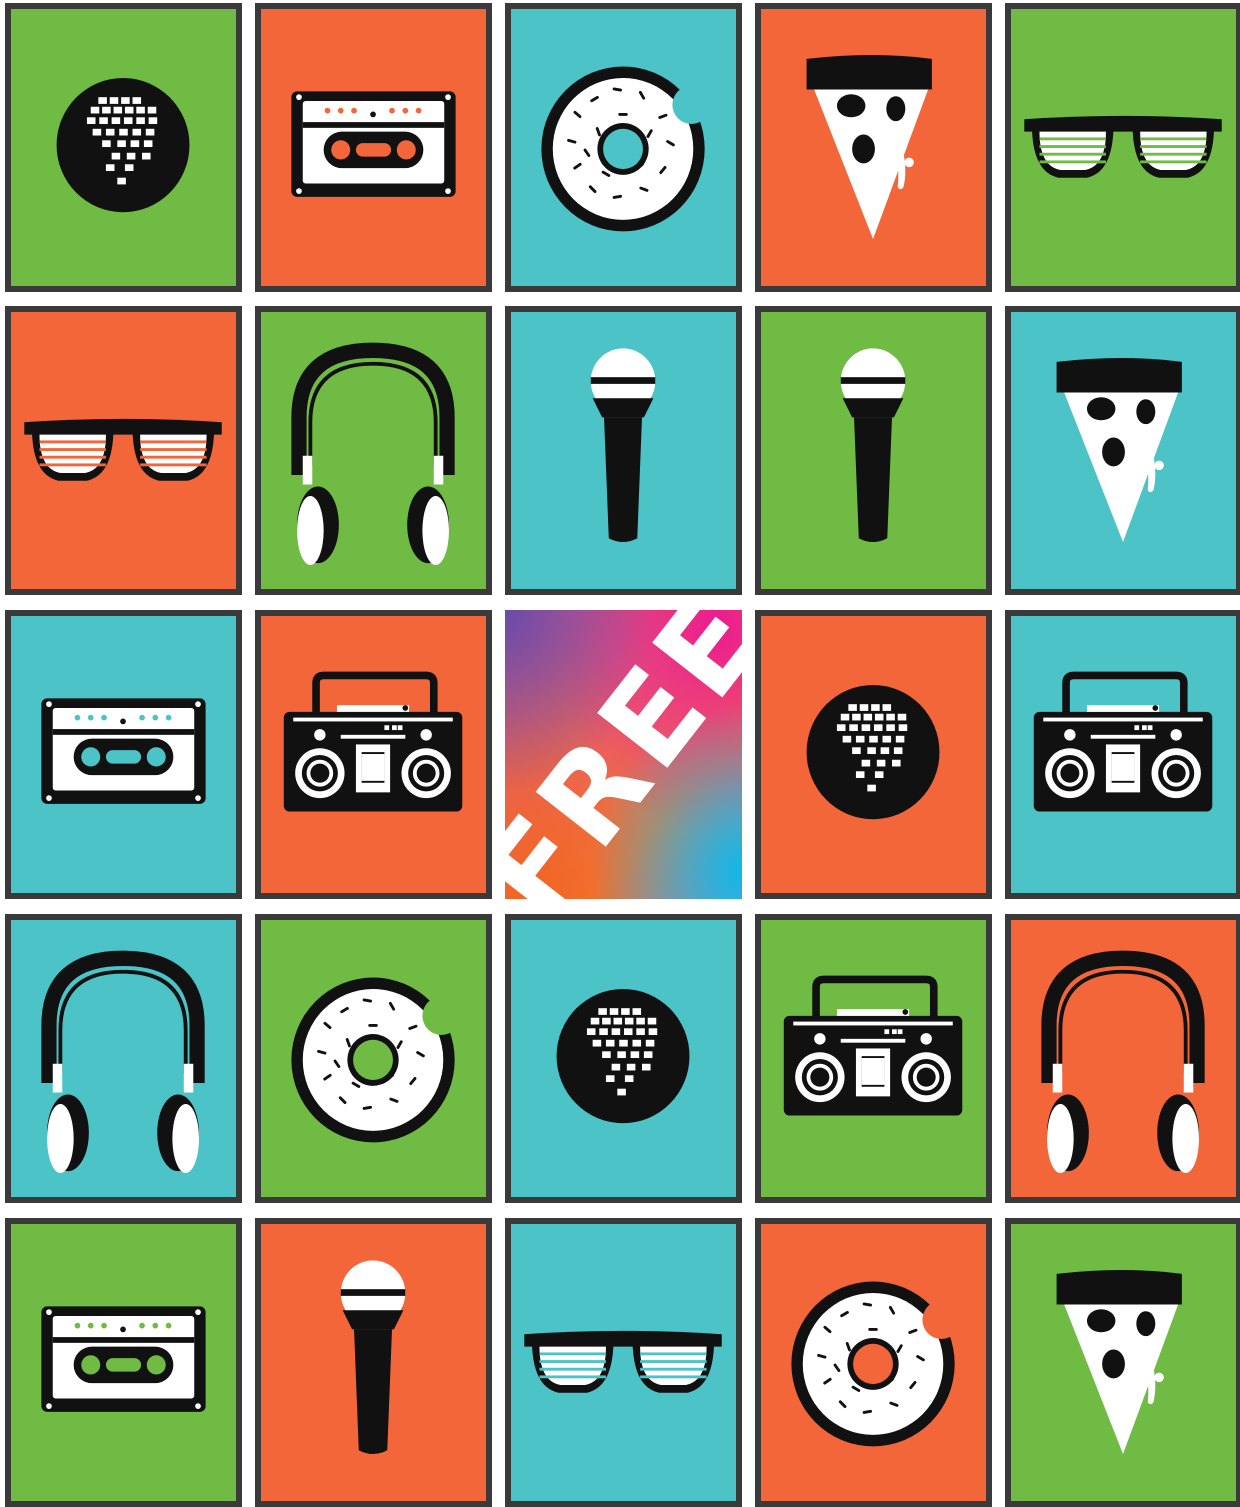 The image size is (1240, 1507). What do you see at coordinates (623, 754) in the screenshot?
I see `free-space-cell: FREE` at bounding box center [623, 754].